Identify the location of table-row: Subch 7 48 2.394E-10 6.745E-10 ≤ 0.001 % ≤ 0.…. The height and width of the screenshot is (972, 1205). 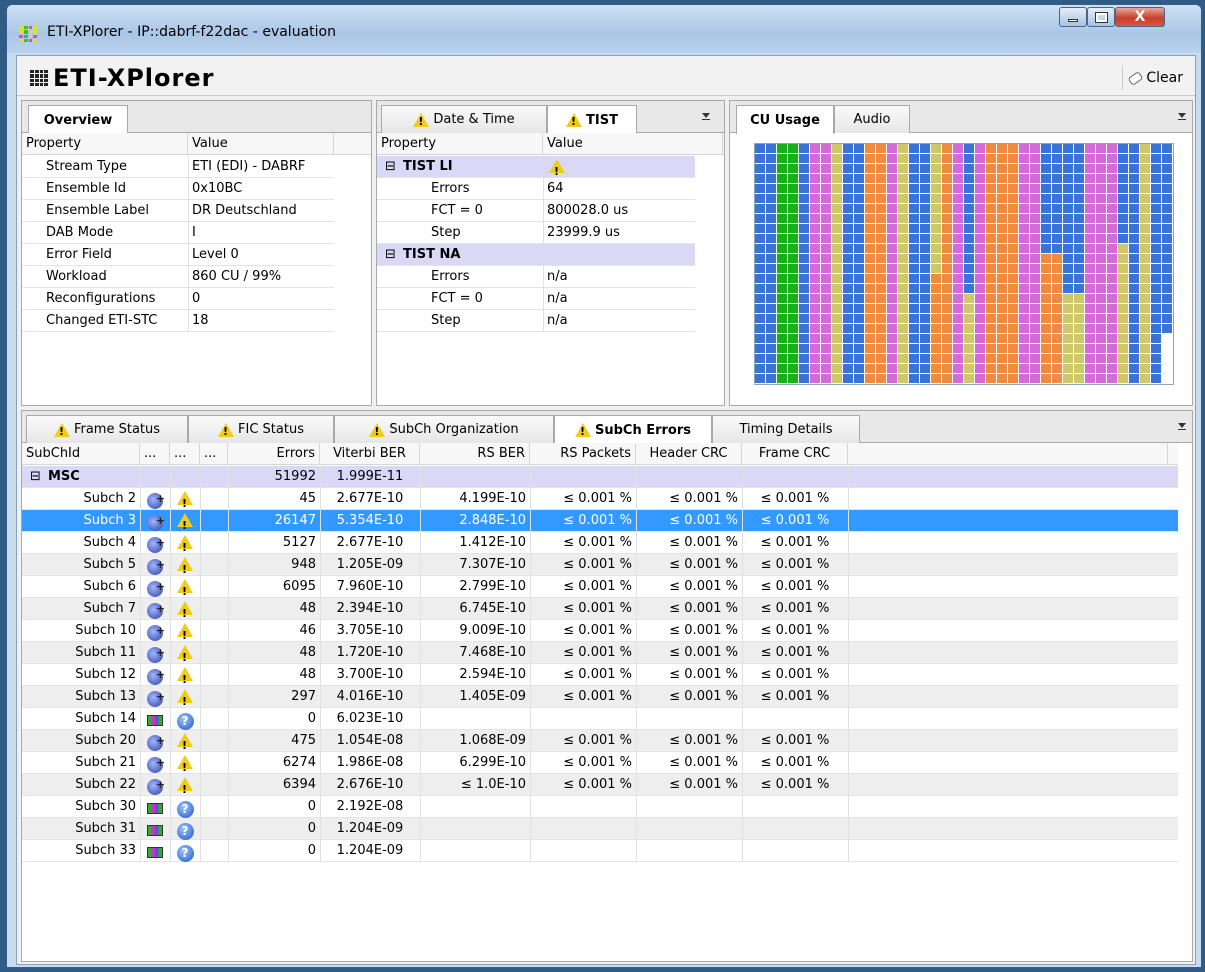
(600, 609).